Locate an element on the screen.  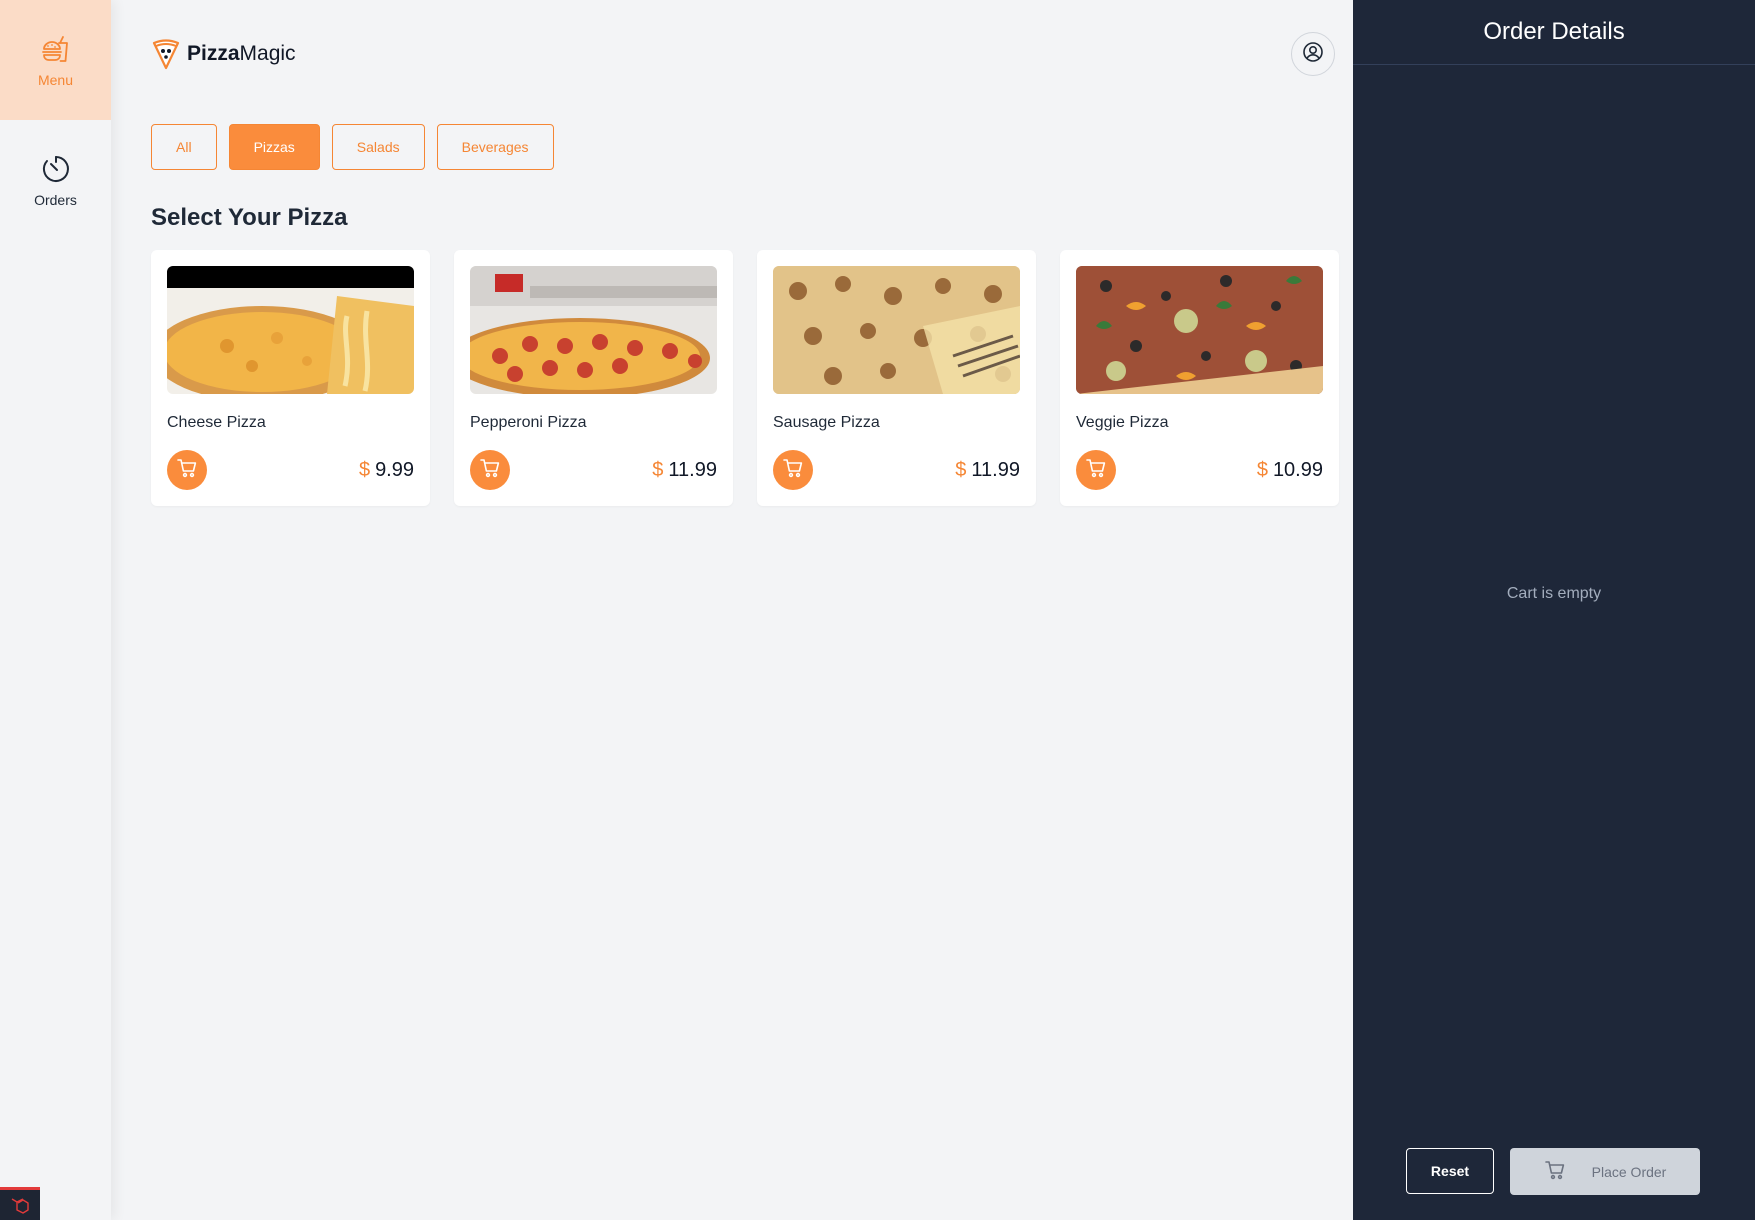
filter-all-button: All is located at coordinates (184, 147).